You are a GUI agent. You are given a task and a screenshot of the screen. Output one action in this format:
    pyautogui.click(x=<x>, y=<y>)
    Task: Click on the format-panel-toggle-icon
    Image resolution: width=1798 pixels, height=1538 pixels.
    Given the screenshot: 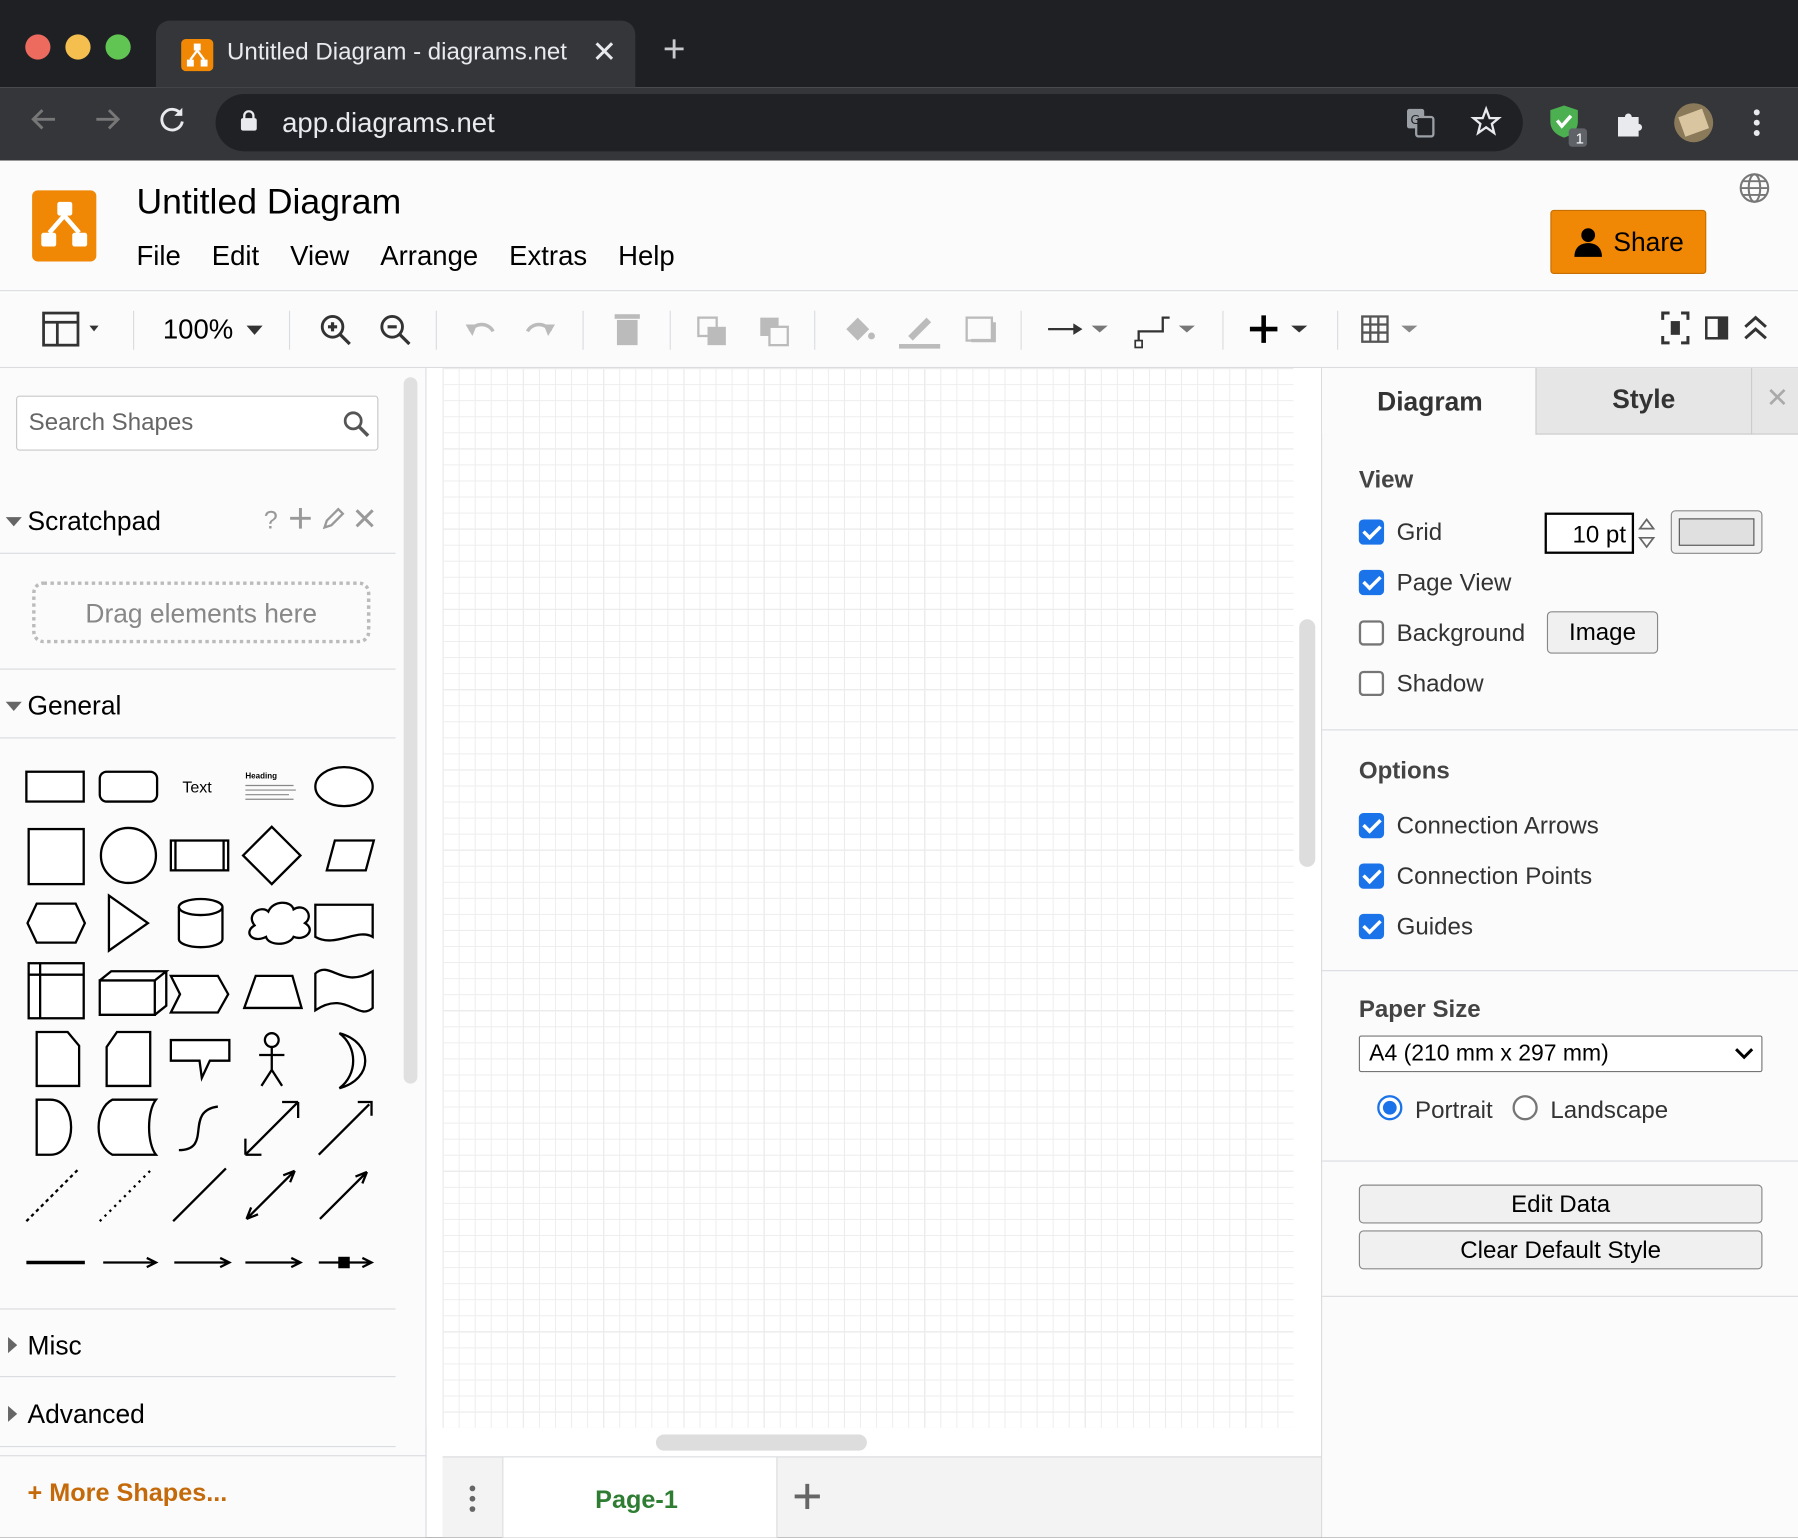 What is the action you would take?
    pyautogui.click(x=76, y=328)
    